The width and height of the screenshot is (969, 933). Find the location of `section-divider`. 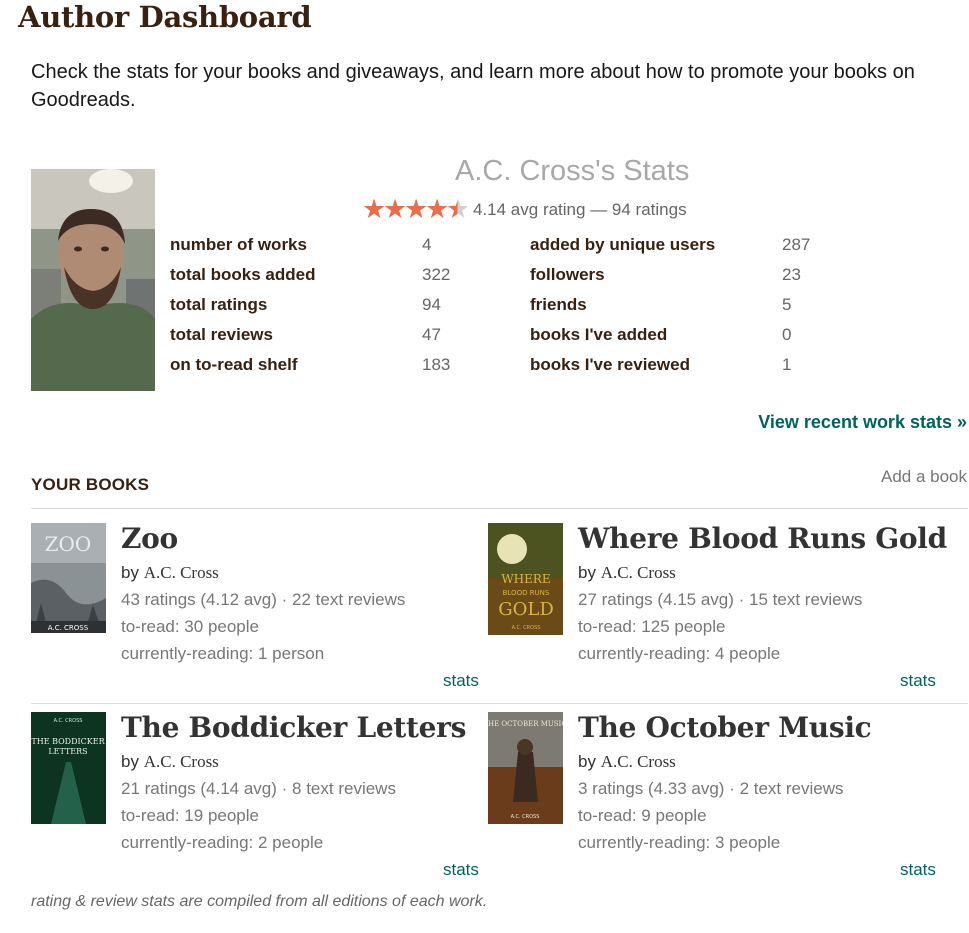

section-divider is located at coordinates (499, 508).